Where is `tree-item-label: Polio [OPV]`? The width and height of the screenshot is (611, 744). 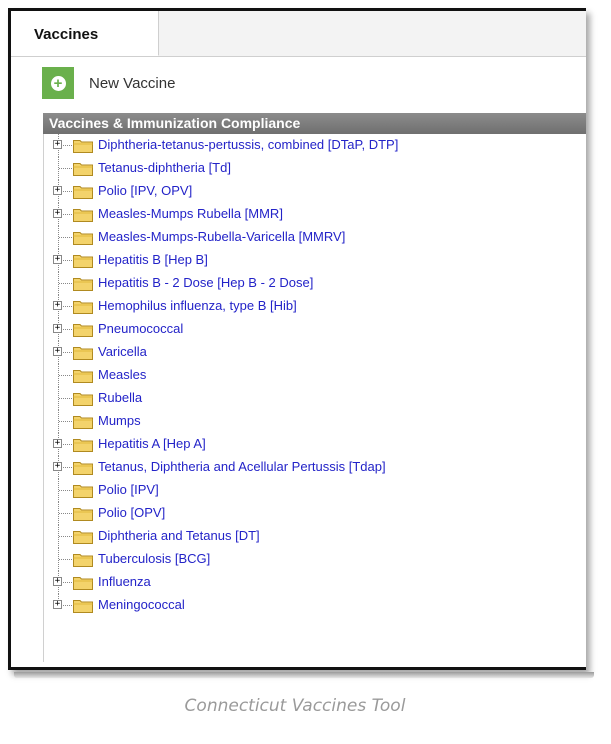
tree-item-label: Polio [OPV] is located at coordinates (131, 512).